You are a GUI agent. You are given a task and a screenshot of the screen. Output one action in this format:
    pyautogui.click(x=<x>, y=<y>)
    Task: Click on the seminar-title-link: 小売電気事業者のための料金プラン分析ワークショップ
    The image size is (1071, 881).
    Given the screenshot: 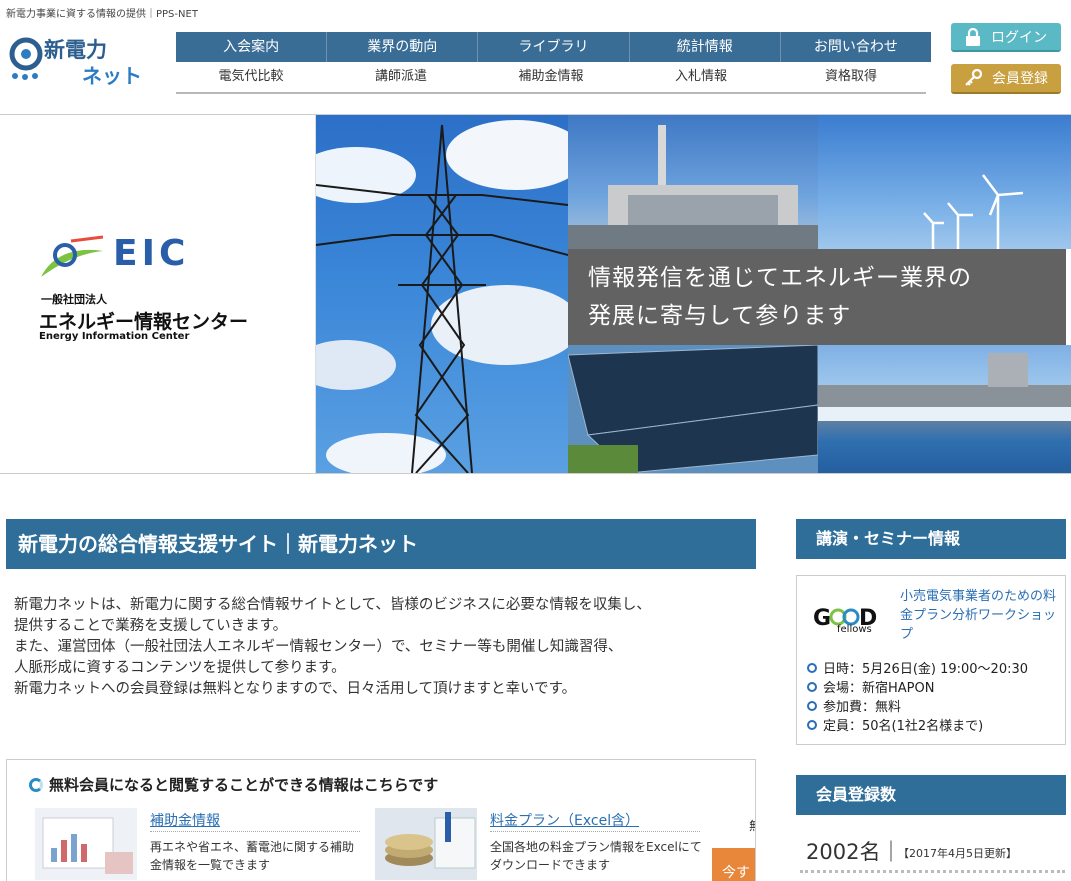 What is the action you would take?
    pyautogui.click(x=980, y=615)
    